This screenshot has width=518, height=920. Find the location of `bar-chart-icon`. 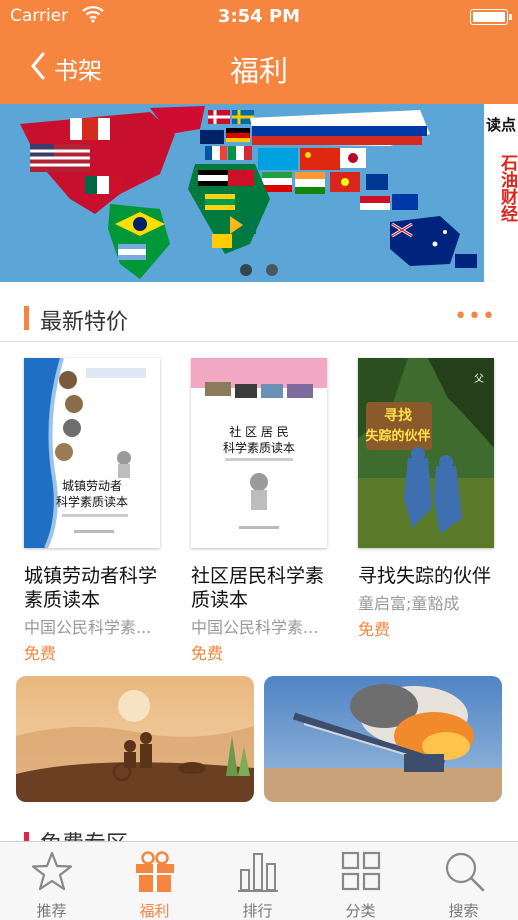

bar-chart-icon is located at coordinates (258, 872).